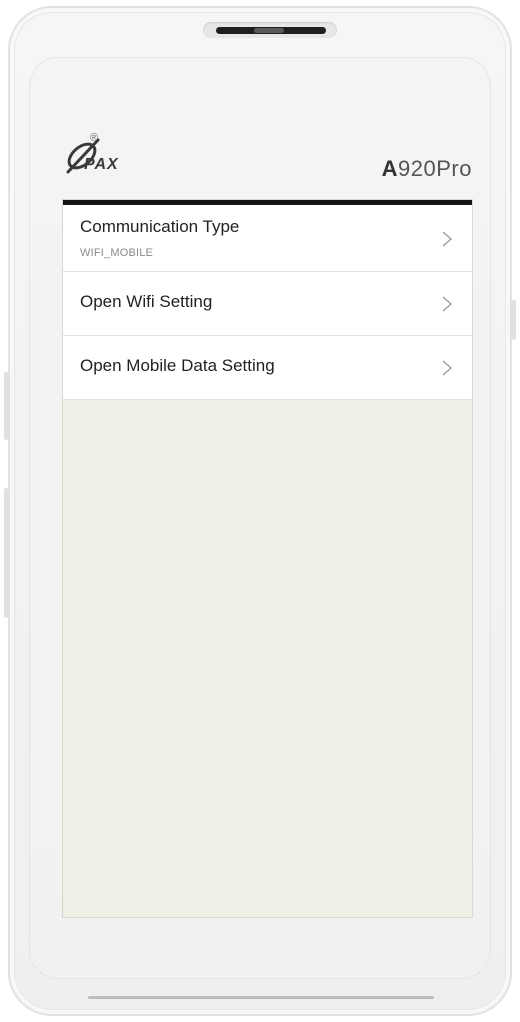  I want to click on side-button-left-upper, so click(6, 406).